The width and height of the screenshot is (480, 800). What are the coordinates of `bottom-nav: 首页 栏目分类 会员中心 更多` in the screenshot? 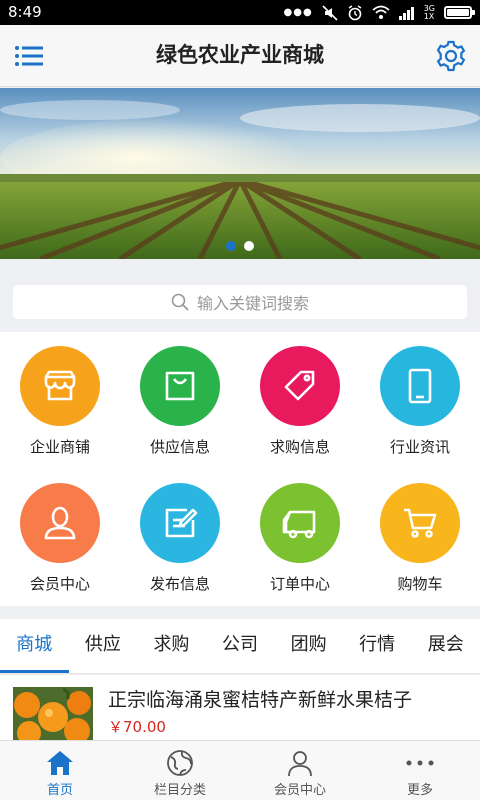 It's located at (240, 770).